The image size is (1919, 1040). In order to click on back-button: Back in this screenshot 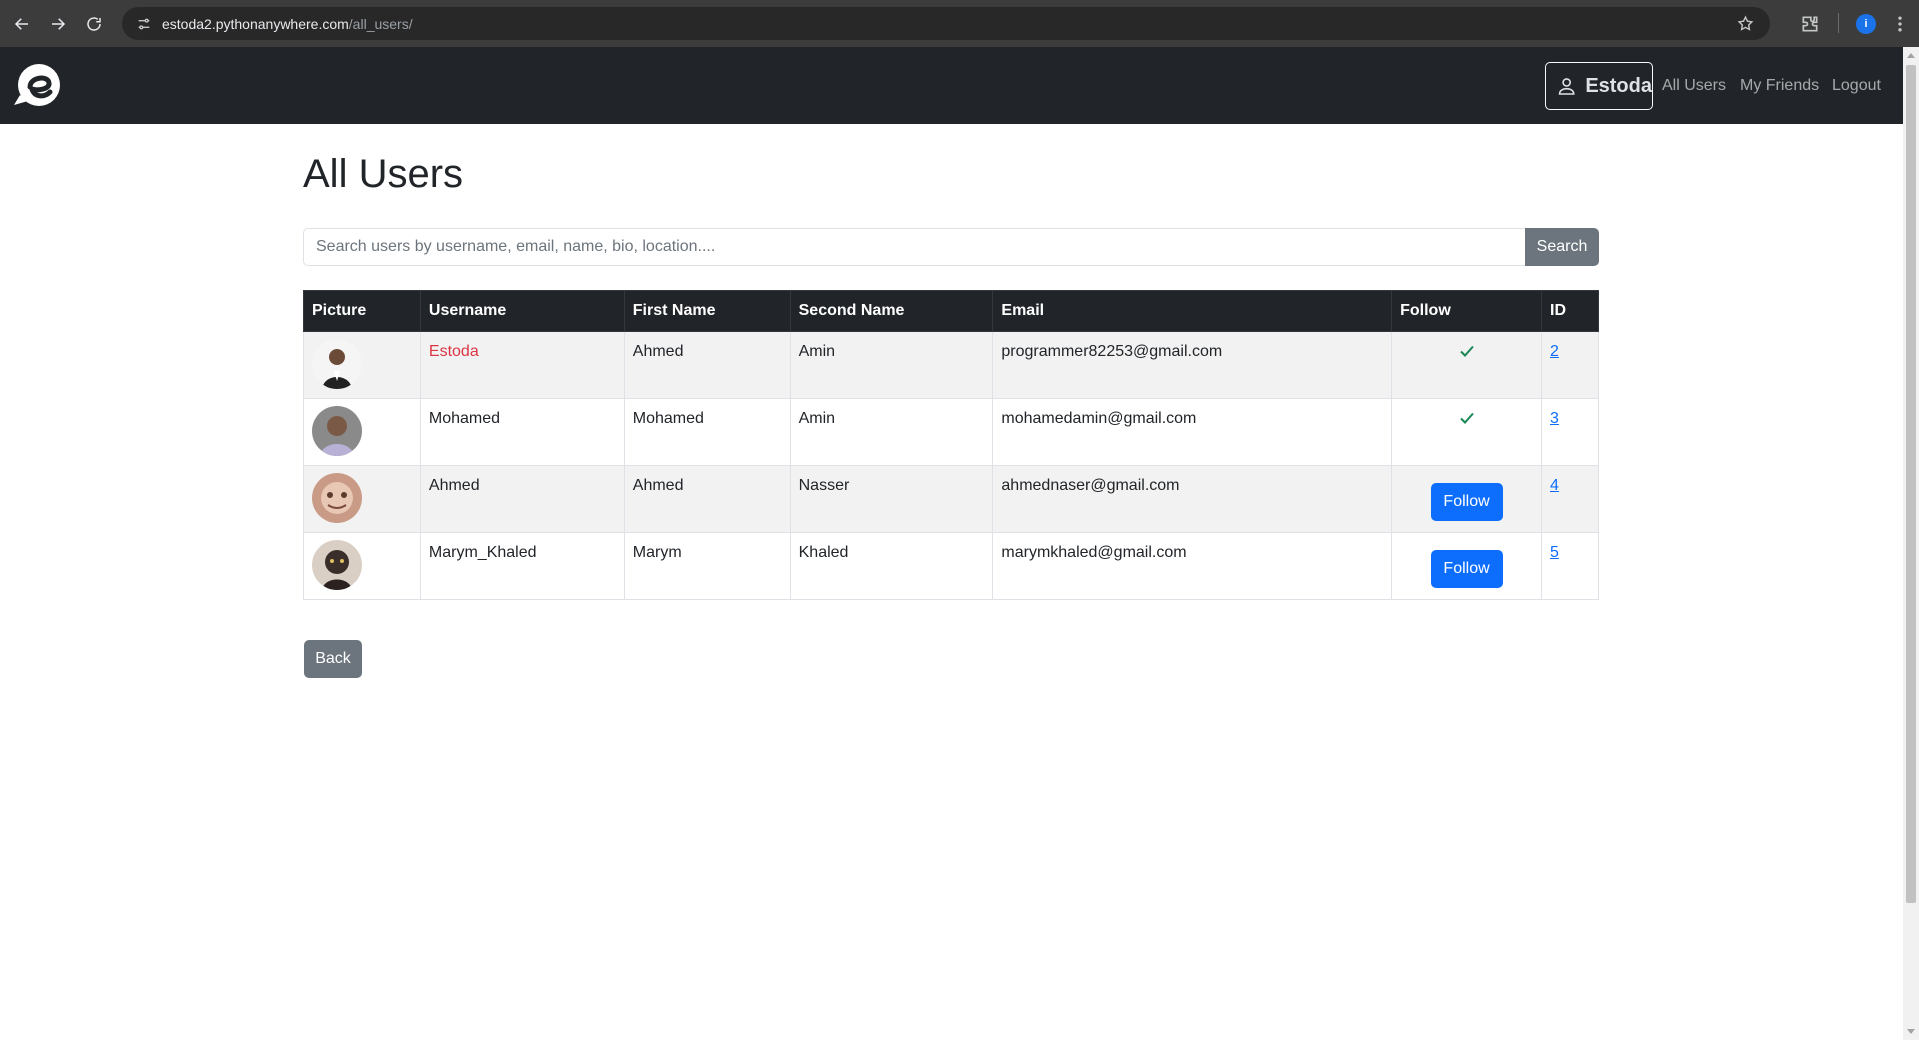, I will do `click(333, 659)`.